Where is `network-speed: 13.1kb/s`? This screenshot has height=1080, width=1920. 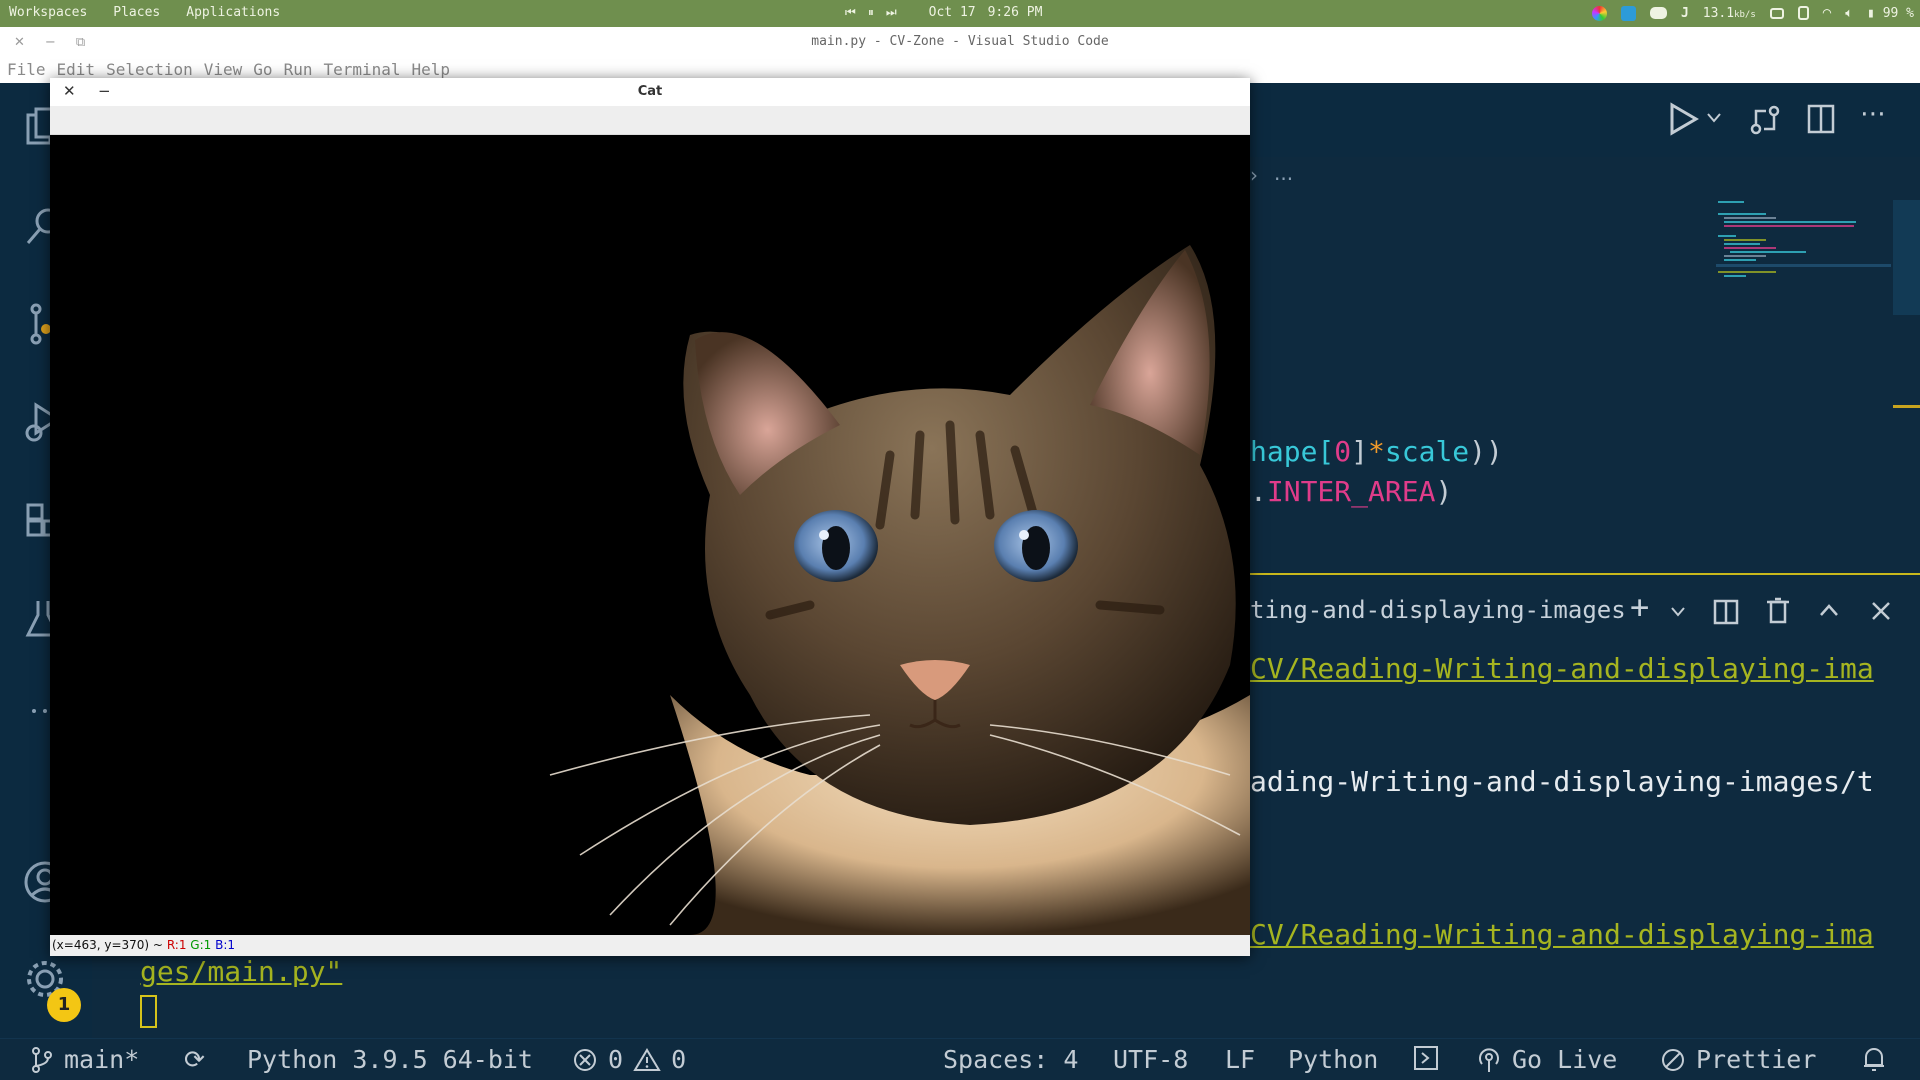
network-speed: 13.1kb/s is located at coordinates (1729, 13).